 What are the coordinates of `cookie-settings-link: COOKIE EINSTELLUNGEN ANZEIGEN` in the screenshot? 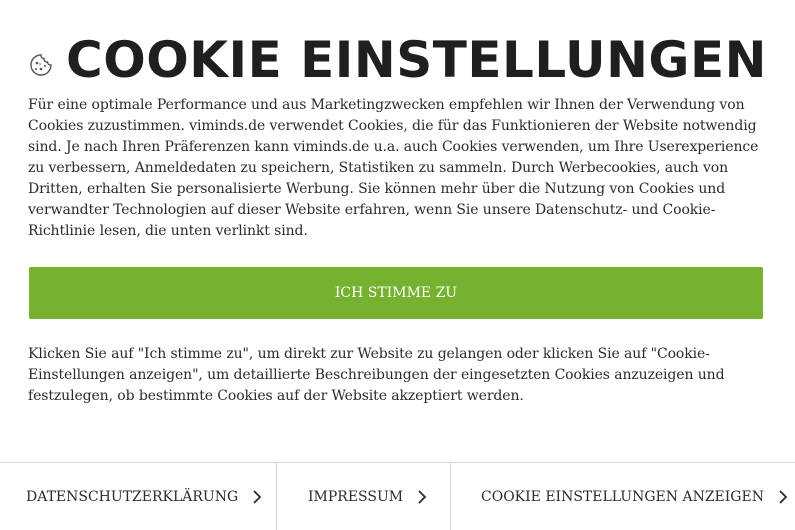 It's located at (623, 496).